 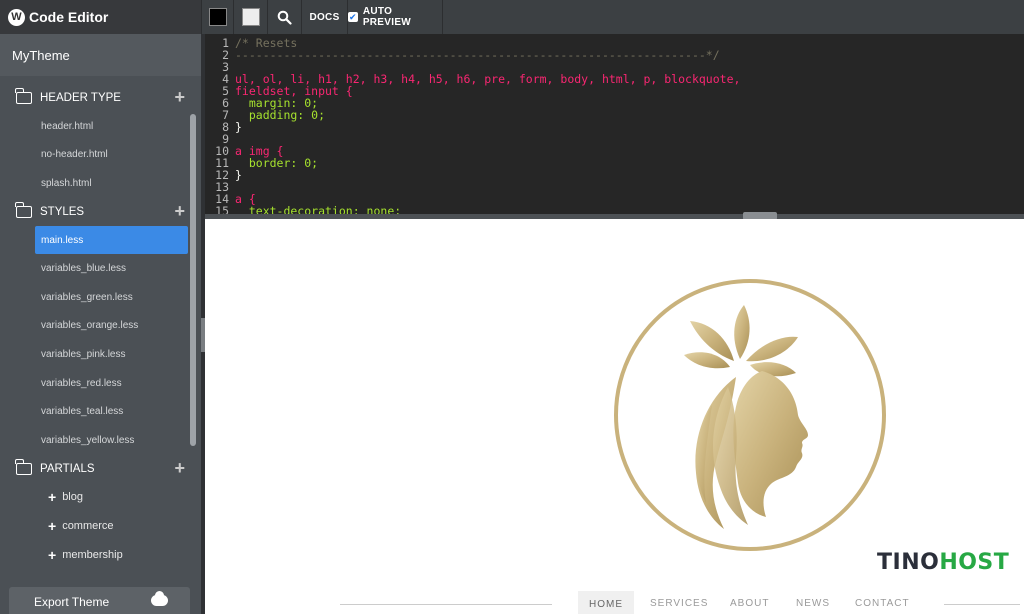 I want to click on file-item: variables_yellow.less, so click(x=100, y=440).